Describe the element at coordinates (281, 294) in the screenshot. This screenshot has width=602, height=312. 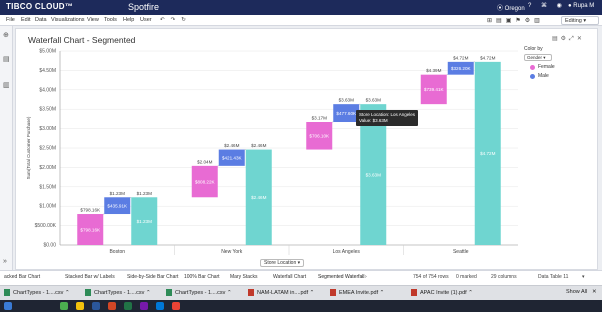
I see `download-item: NAM-LATAM in....pdf ⌃` at that location.